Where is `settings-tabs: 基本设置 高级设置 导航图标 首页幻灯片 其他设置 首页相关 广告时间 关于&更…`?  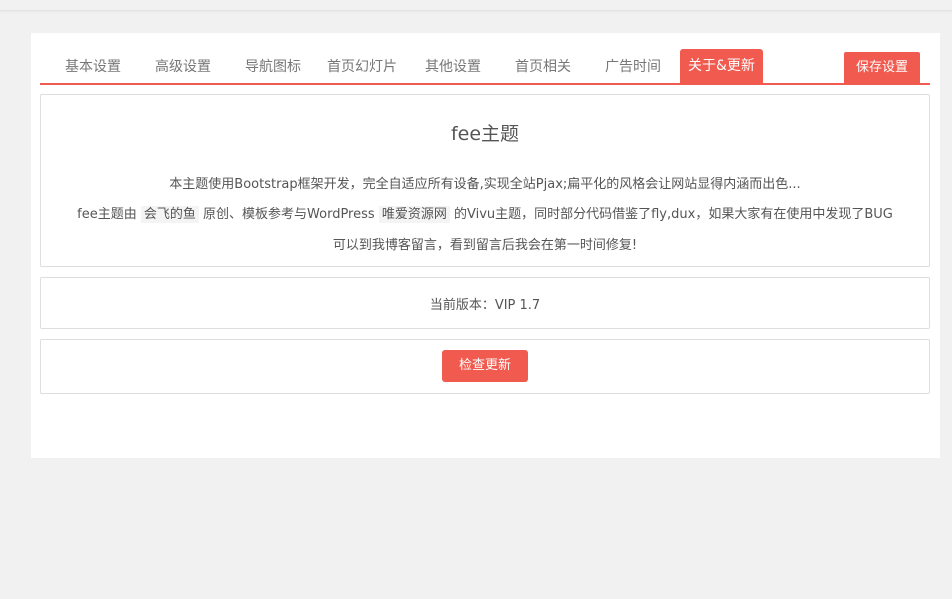
settings-tabs: 基本设置 高级设置 导航图标 首页幻灯片 其他设置 首页相关 广告时间 关于&更… is located at coordinates (485, 67).